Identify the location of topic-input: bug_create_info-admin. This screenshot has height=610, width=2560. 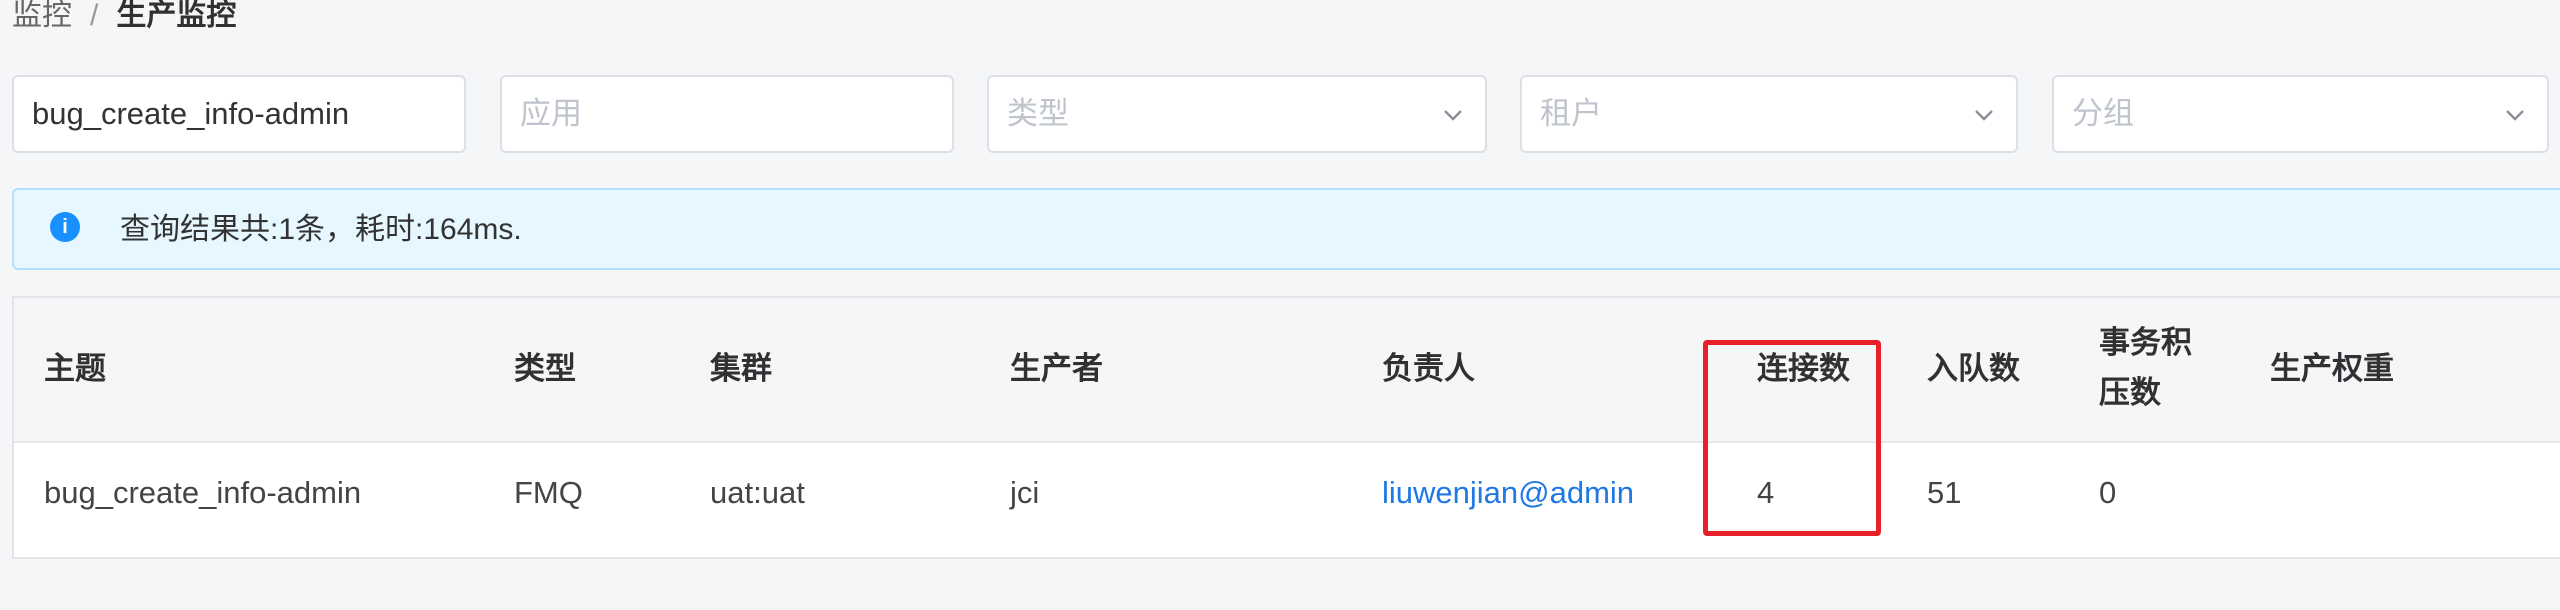
(239, 114).